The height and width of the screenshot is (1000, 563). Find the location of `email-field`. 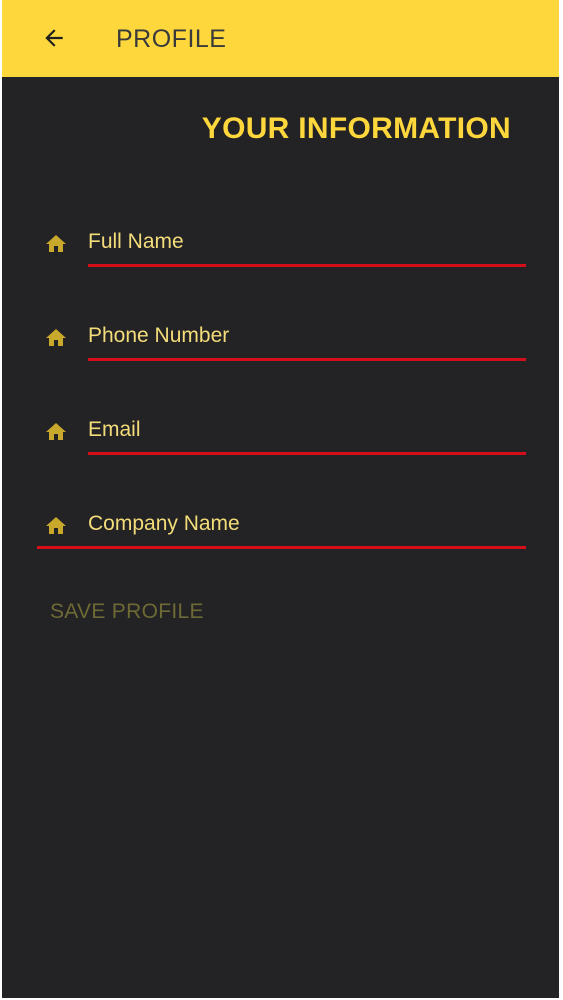

email-field is located at coordinates (280, 434).